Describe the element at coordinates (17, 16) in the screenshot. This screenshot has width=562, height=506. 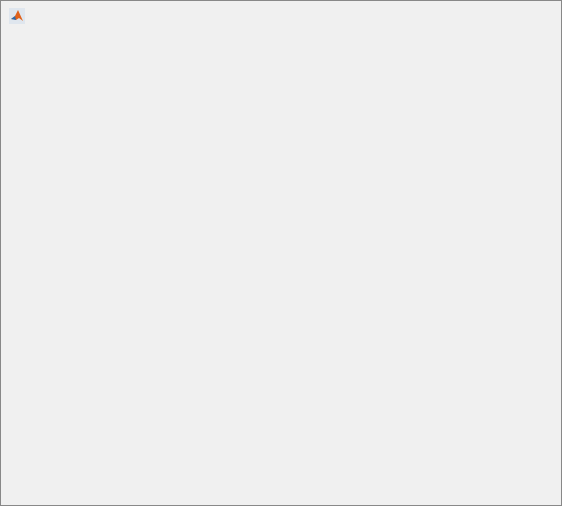
I see `matlab-logo-icon` at that location.